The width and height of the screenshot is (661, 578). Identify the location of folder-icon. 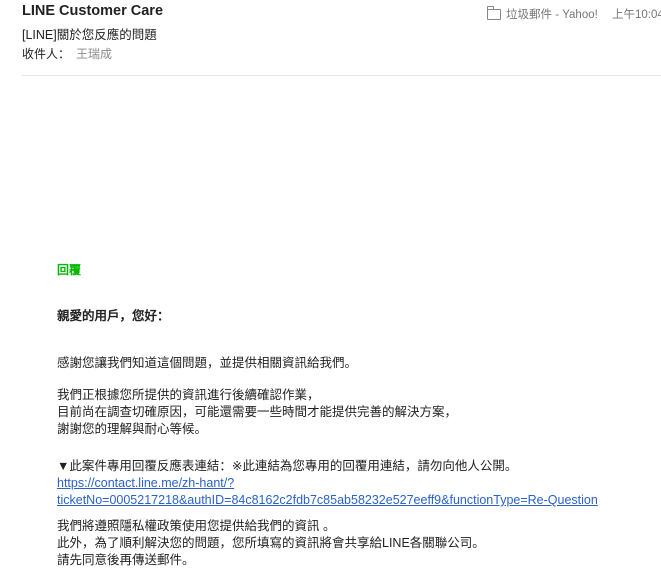
(494, 13).